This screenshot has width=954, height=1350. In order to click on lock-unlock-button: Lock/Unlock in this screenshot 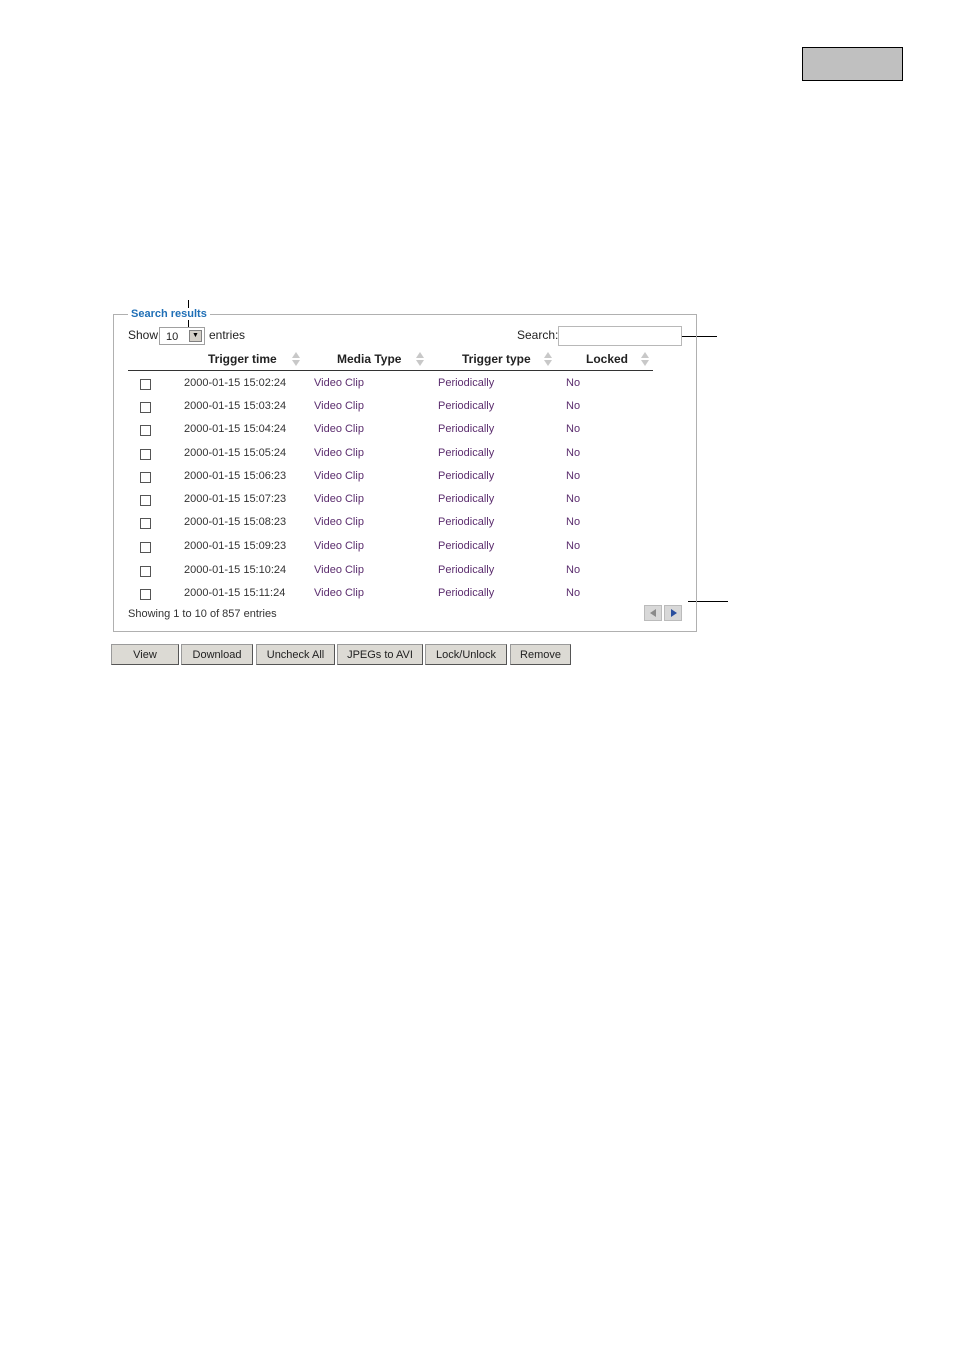, I will do `click(466, 654)`.